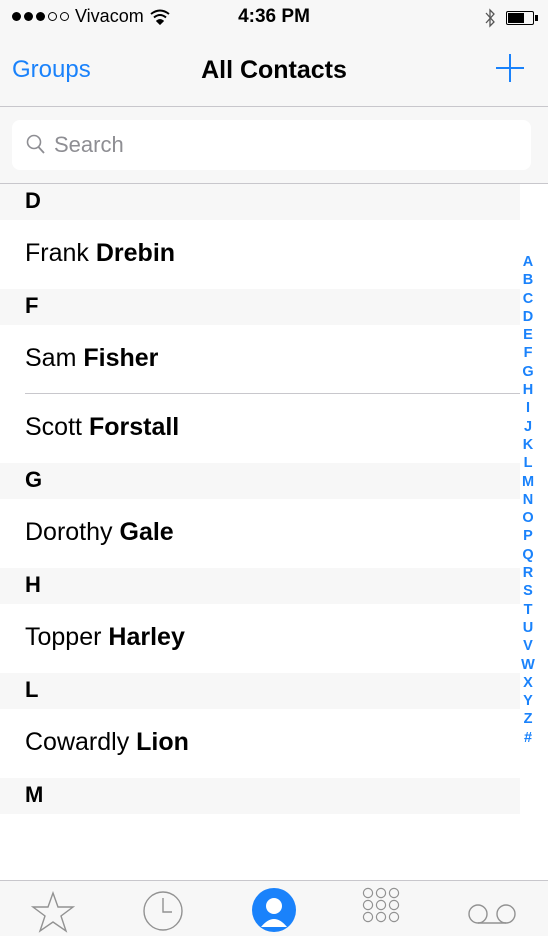 This screenshot has width=548, height=937. What do you see at coordinates (63, 637) in the screenshot?
I see `first-name: Topper` at bounding box center [63, 637].